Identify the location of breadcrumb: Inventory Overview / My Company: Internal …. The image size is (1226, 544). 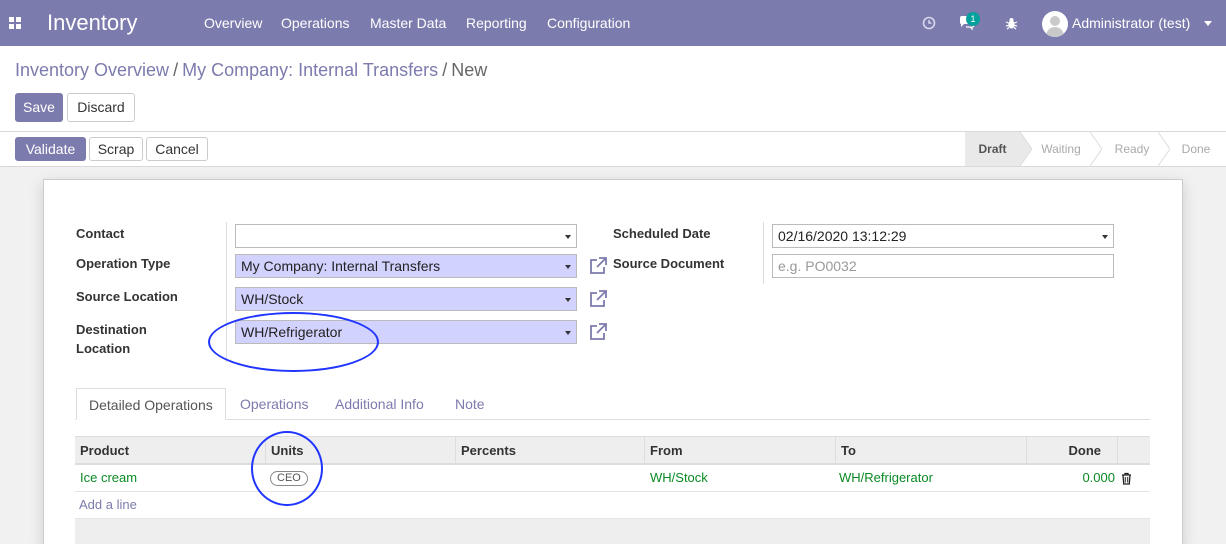
(251, 70).